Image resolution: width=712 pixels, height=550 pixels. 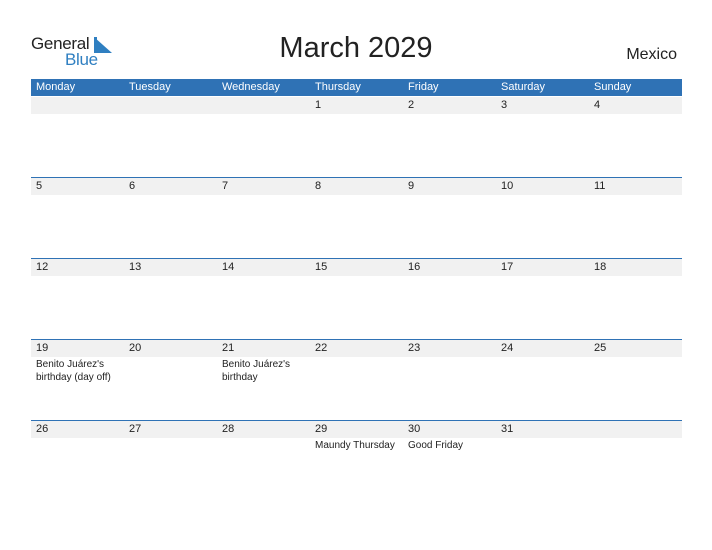 I want to click on day-number: 13, so click(x=135, y=267).